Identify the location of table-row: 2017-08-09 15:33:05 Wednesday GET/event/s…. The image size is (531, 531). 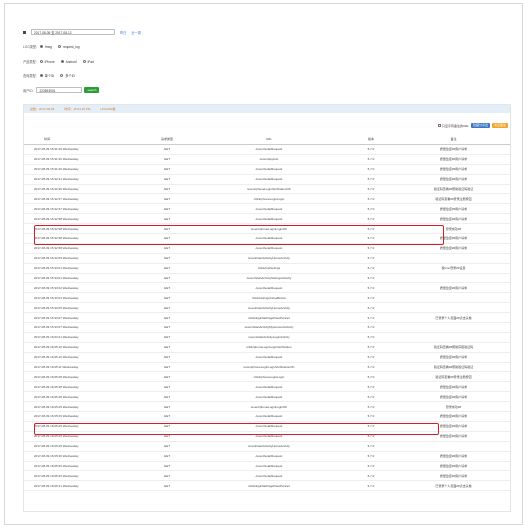
(267, 308).